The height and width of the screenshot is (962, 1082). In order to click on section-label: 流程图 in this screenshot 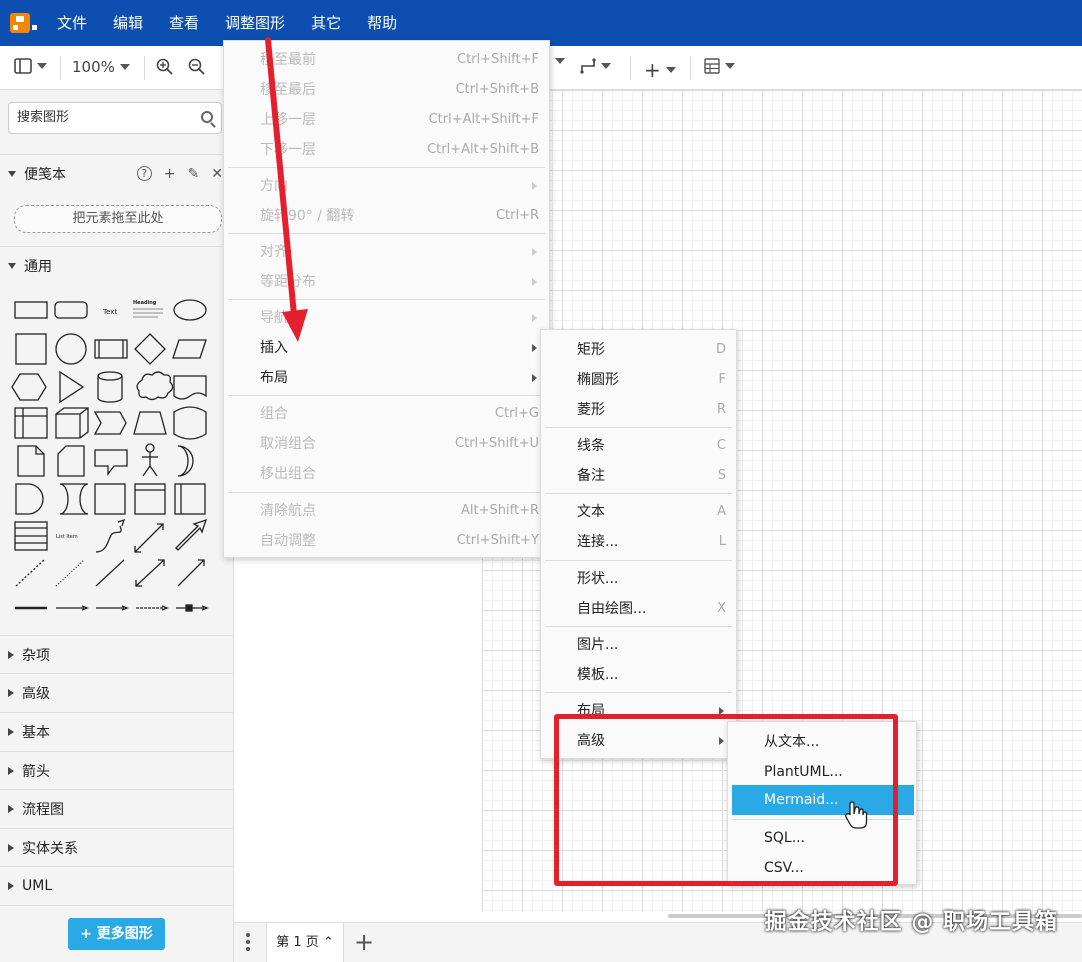, I will do `click(43, 809)`.